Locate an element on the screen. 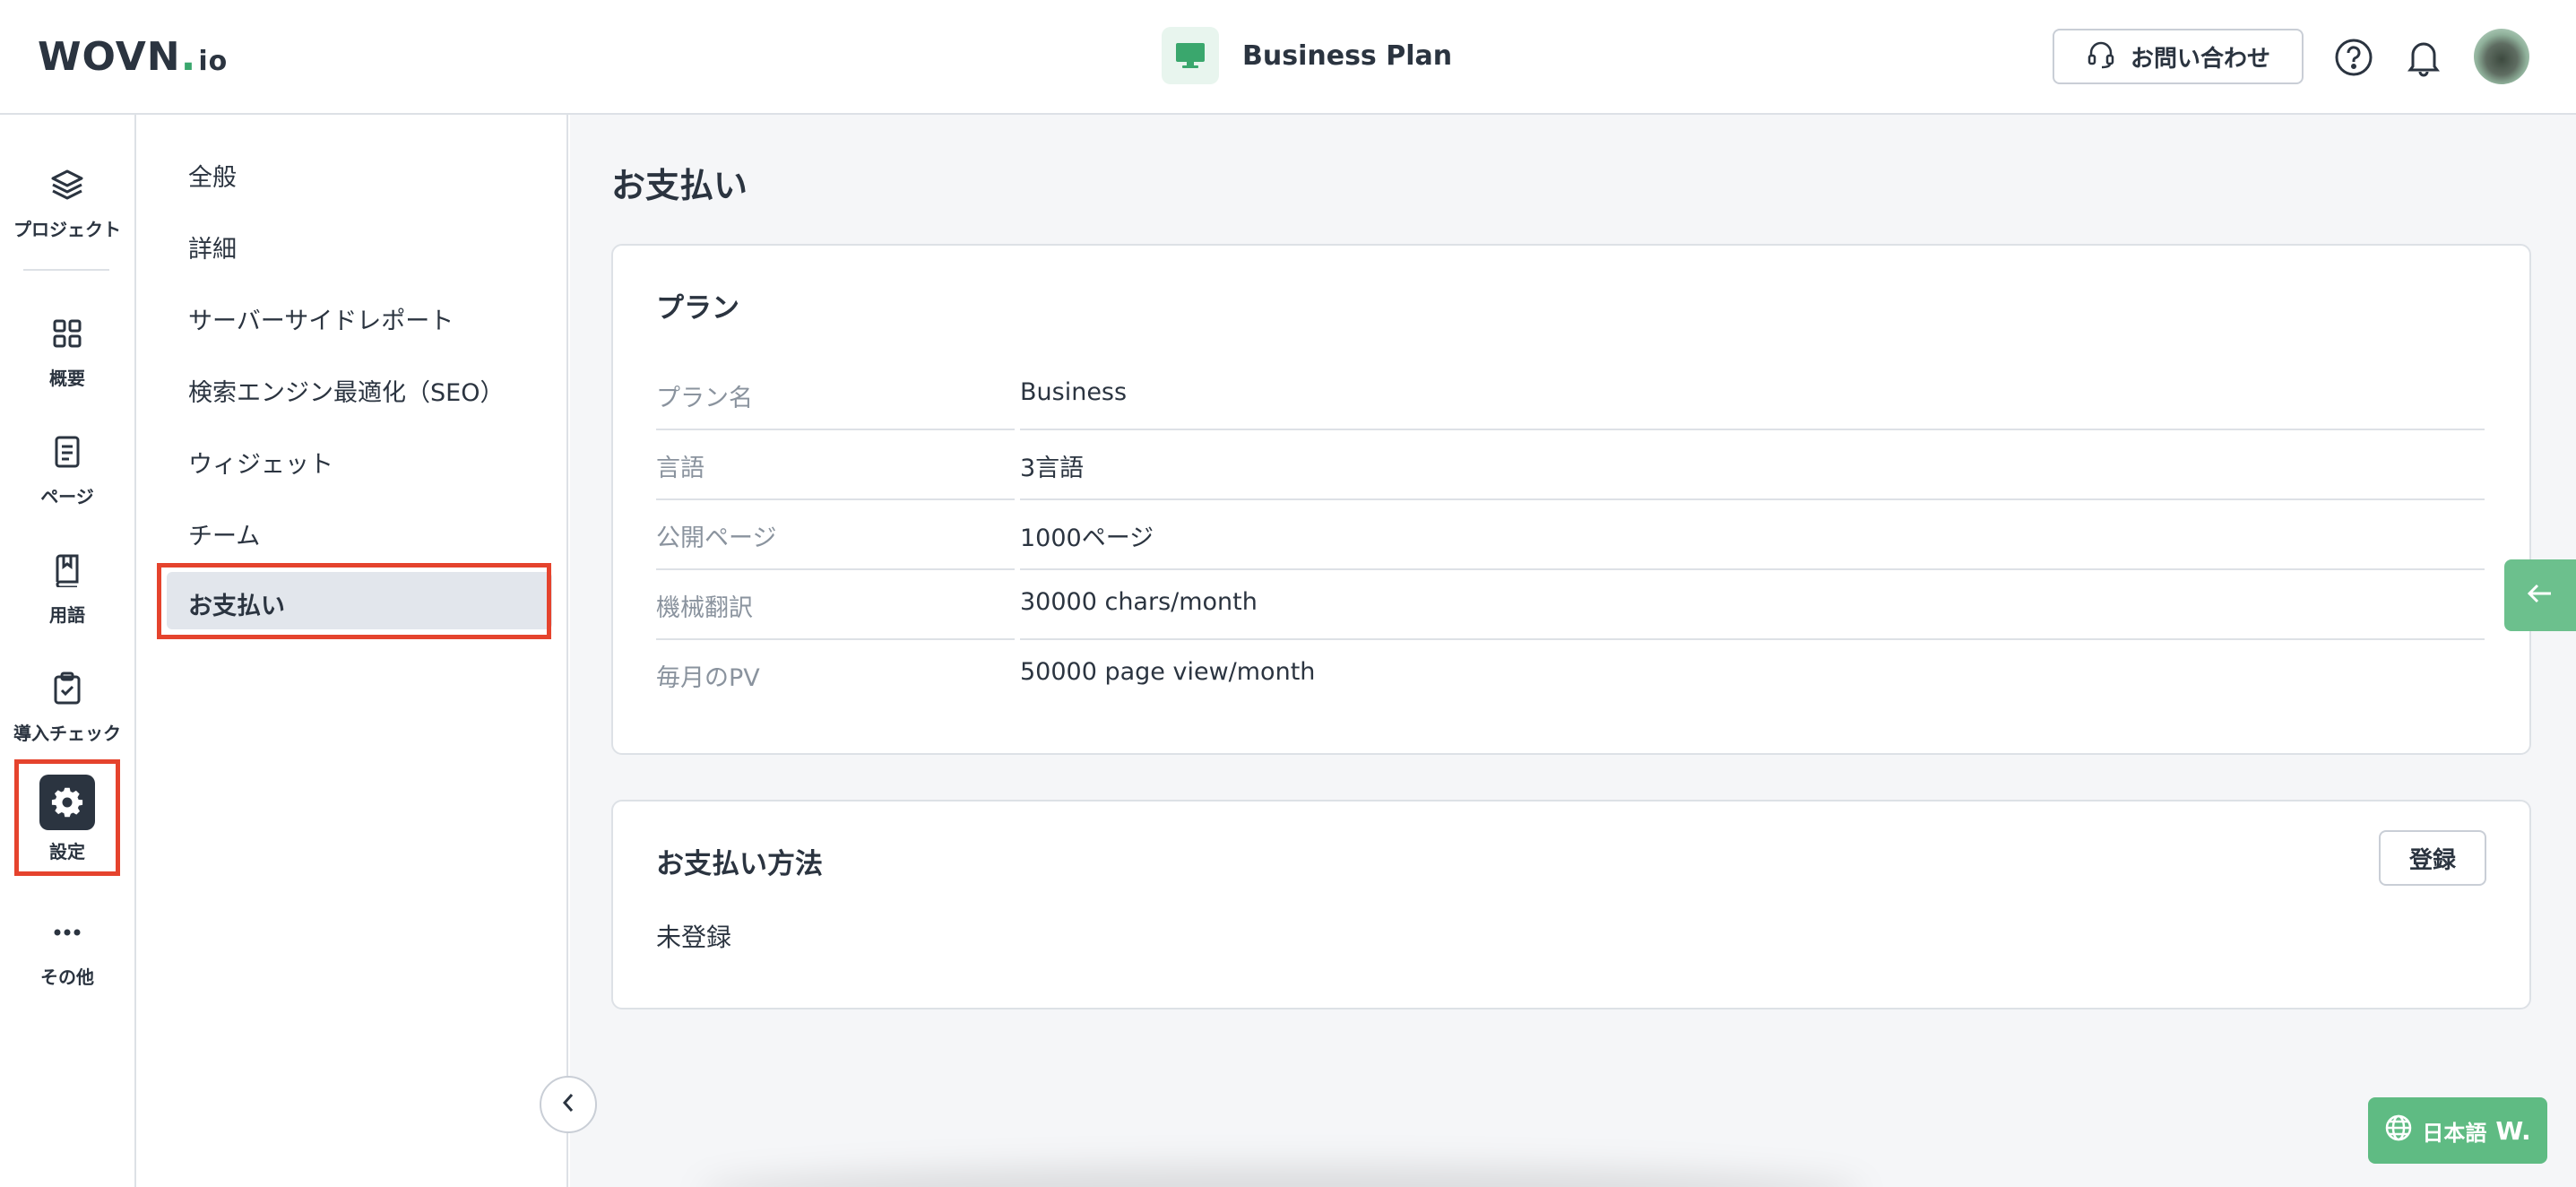 Image resolution: width=2576 pixels, height=1187 pixels. rail-item-label: その他 is located at coordinates (67, 977).